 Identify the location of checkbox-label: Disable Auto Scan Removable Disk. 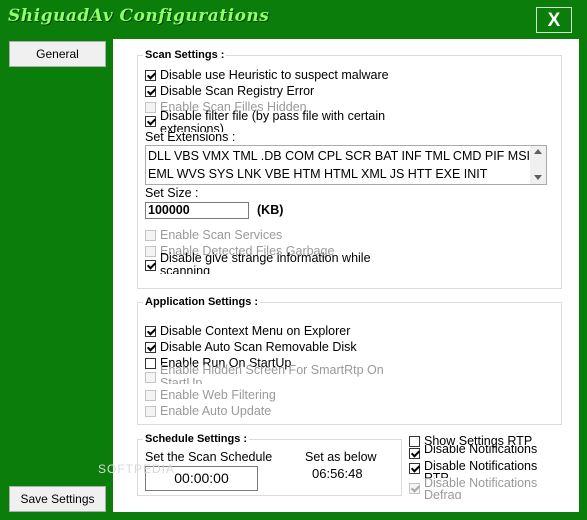
(258, 347).